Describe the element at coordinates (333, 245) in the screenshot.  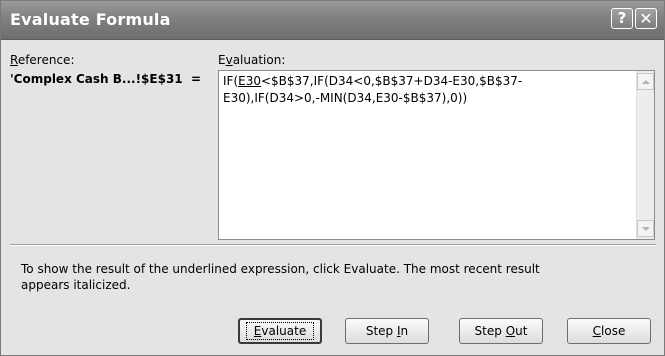
I see `divider` at that location.